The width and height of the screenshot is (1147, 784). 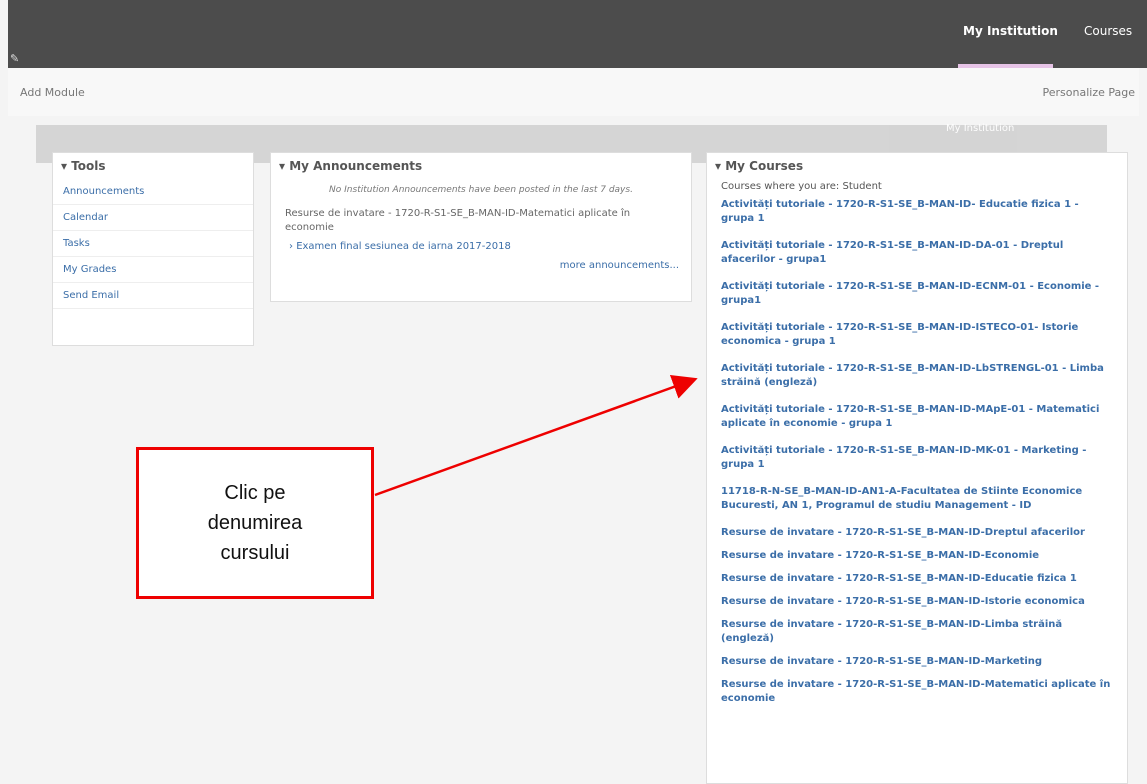 I want to click on callout-arrow, so click(x=536, y=436).